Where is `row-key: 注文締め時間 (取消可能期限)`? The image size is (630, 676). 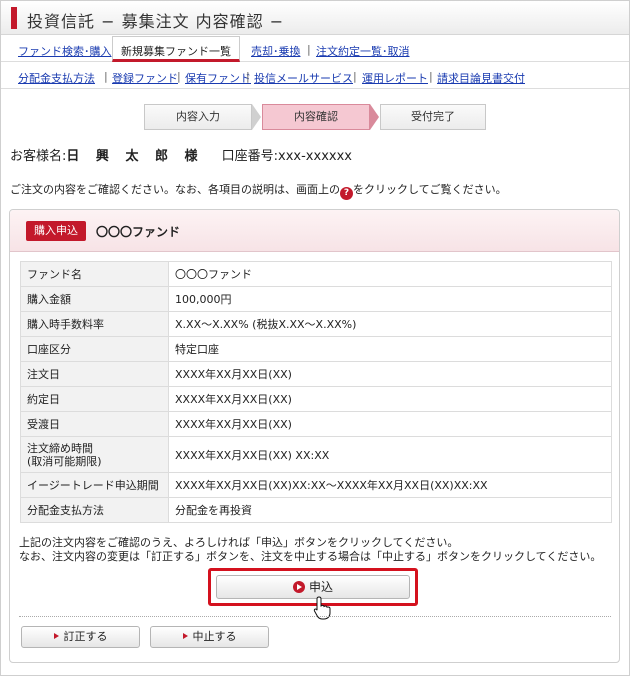
row-key: 注文締め時間 (取消可能期限) is located at coordinates (94, 454).